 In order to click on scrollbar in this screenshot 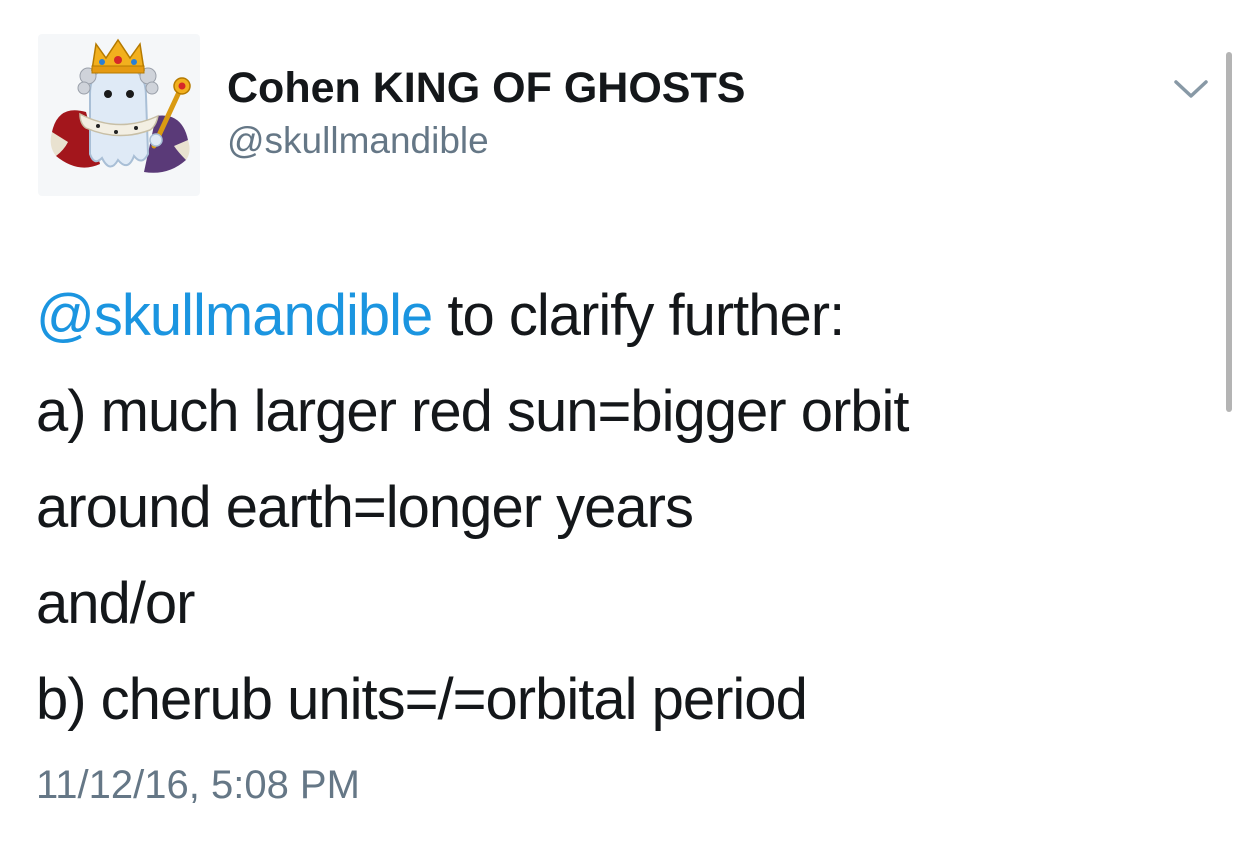, I will do `click(1229, 232)`.